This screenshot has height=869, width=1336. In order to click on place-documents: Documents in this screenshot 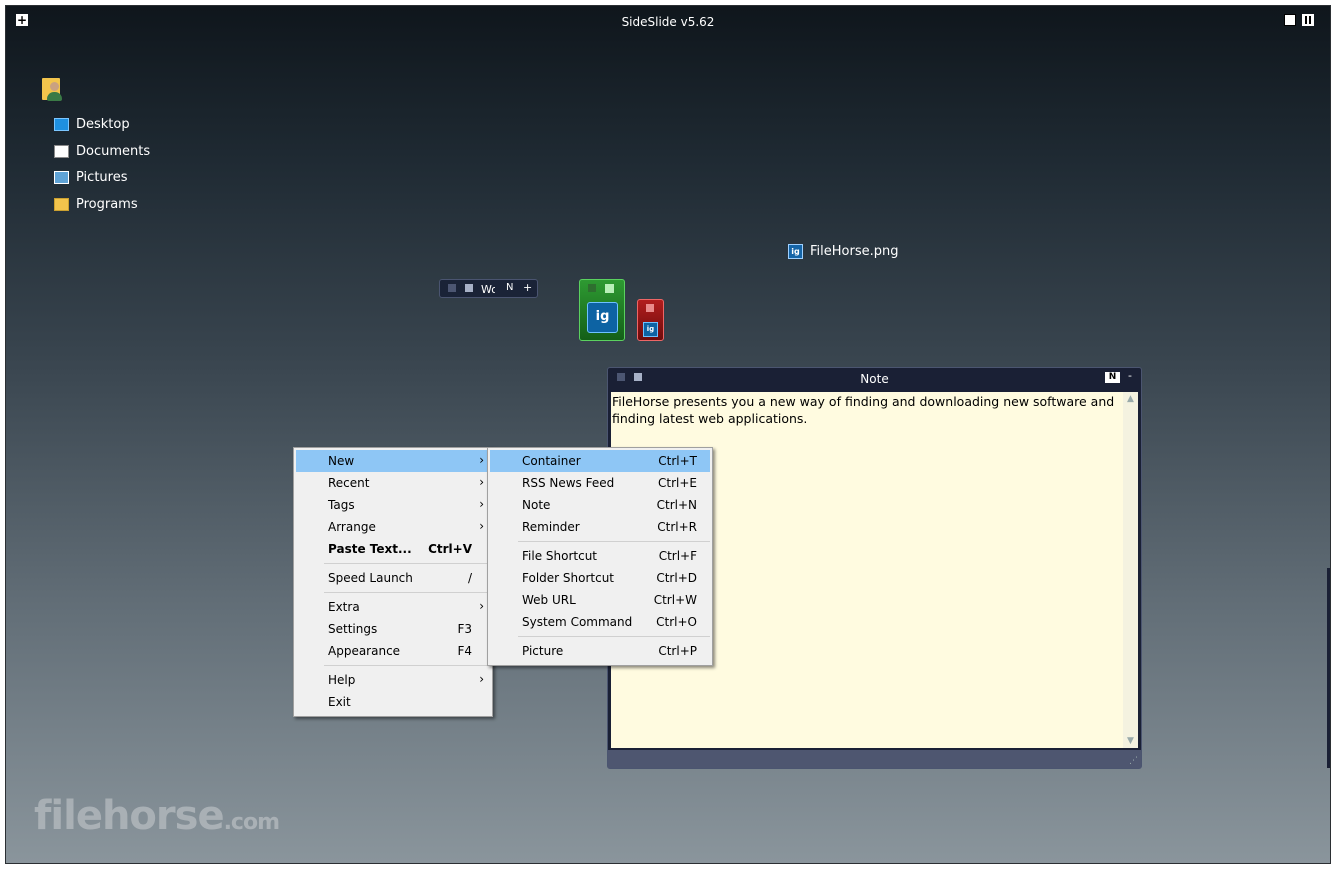, I will do `click(102, 156)`.